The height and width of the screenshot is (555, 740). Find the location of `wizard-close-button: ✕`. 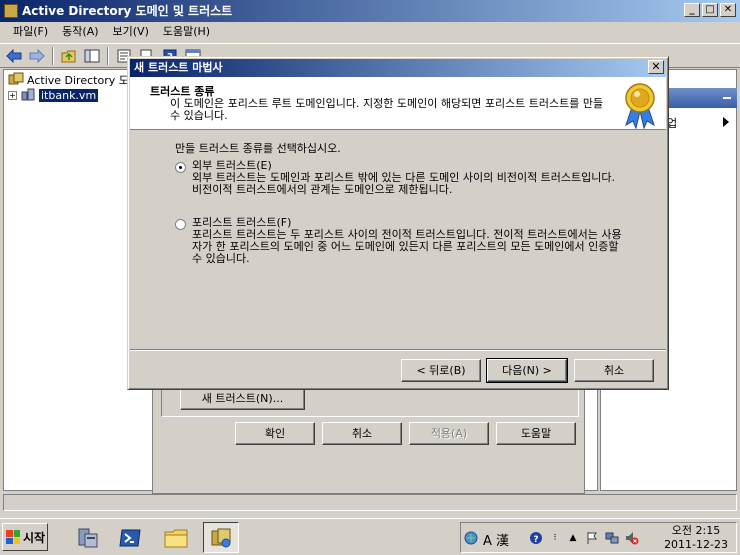

wizard-close-button: ✕ is located at coordinates (656, 67).